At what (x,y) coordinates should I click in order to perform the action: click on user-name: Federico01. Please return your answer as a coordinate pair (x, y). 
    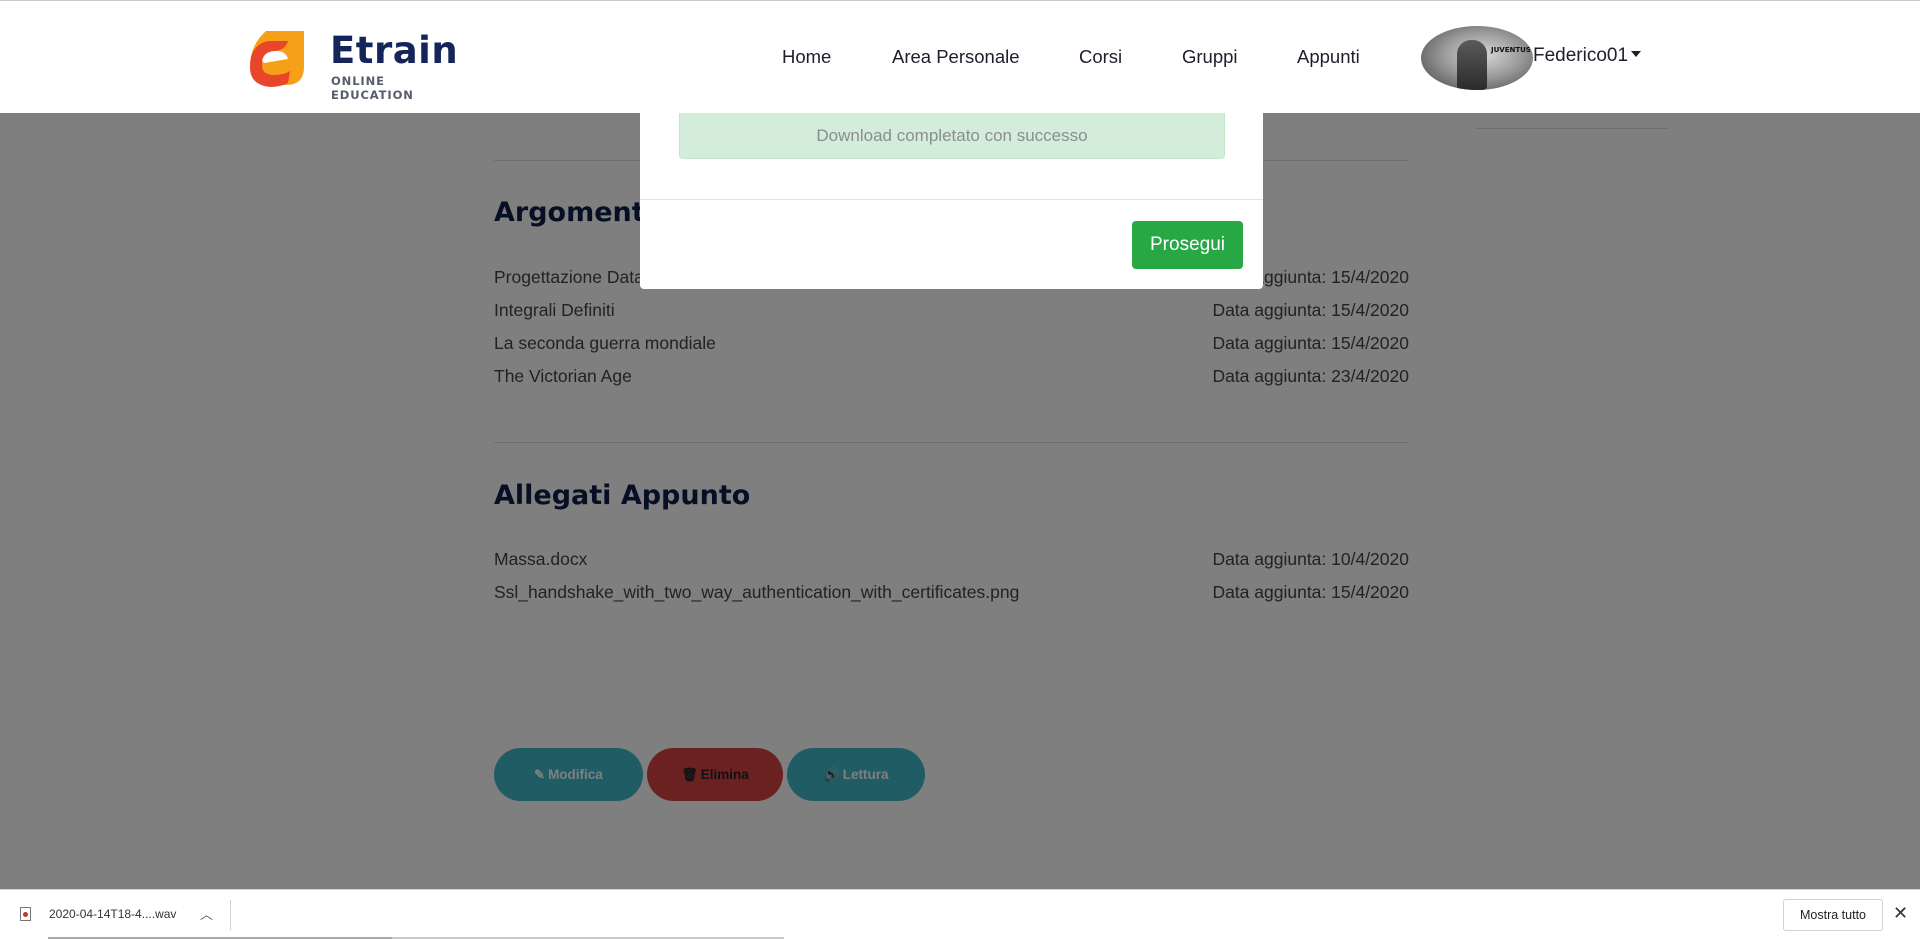
    Looking at the image, I should click on (1581, 55).